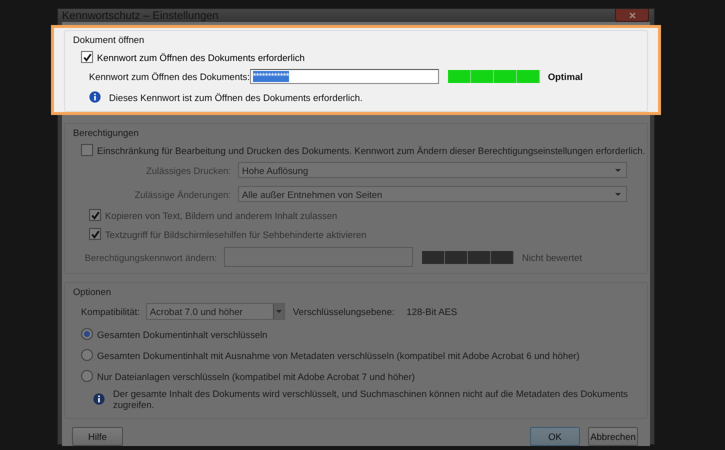 This screenshot has width=725, height=450. Describe the element at coordinates (110, 311) in the screenshot. I see `field-label: Kompatibilität:` at that location.